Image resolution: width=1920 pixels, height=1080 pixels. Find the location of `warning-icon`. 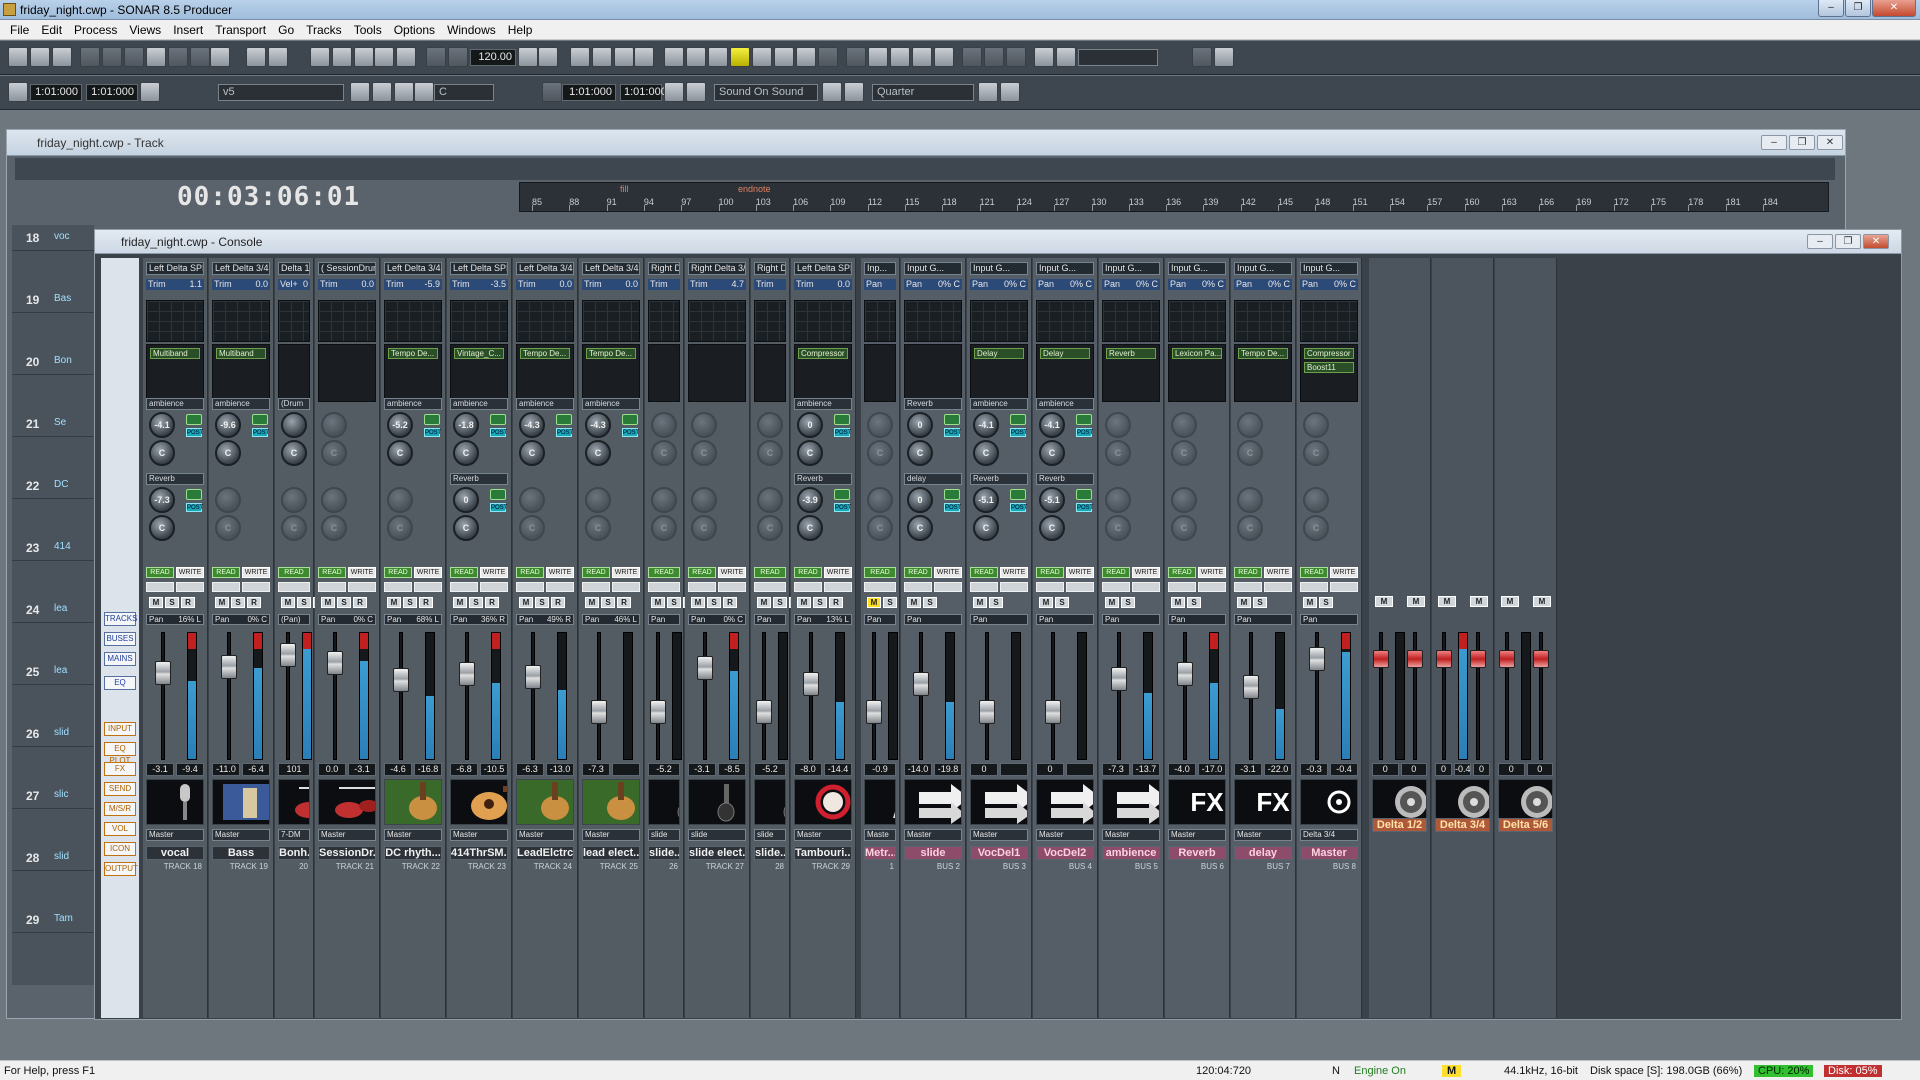

warning-icon is located at coordinates (1224, 57).